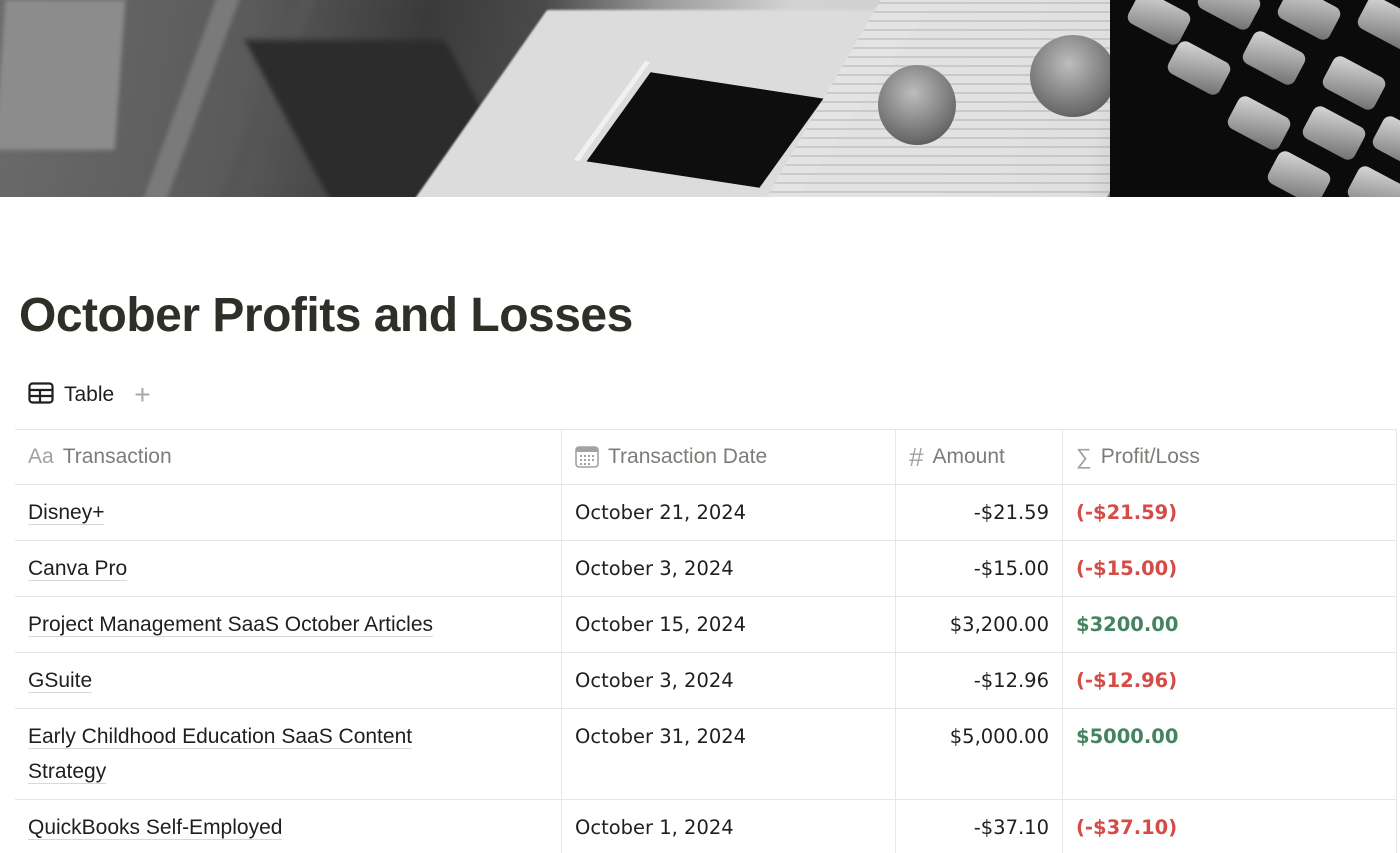 The width and height of the screenshot is (1400, 853). What do you see at coordinates (231, 625) in the screenshot?
I see `transaction-link: Project Management SaaS October Articles` at bounding box center [231, 625].